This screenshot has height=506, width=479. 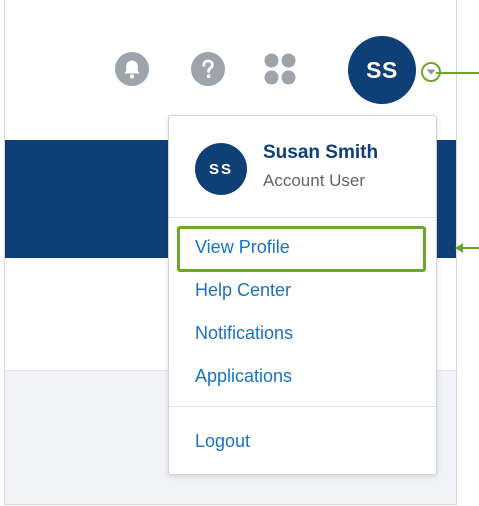 I want to click on menu-avatar: SS, so click(x=221, y=169).